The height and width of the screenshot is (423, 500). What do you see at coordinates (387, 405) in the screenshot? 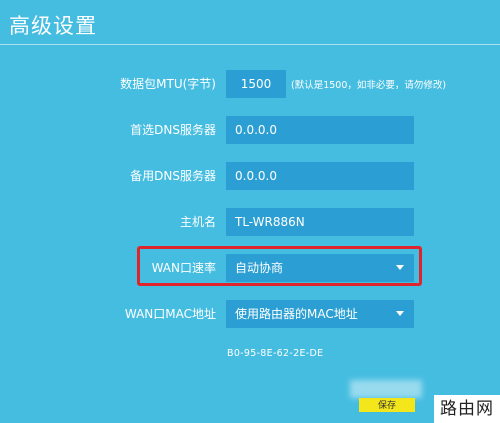
I see `save-button: 保存` at bounding box center [387, 405].